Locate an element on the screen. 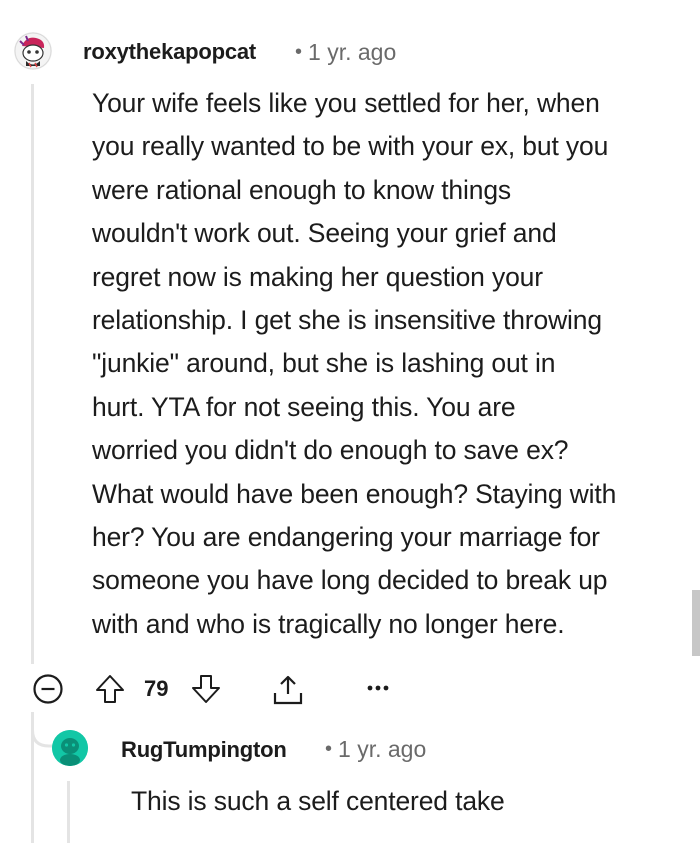 The width and height of the screenshot is (700, 843). more-icon is located at coordinates (378, 688).